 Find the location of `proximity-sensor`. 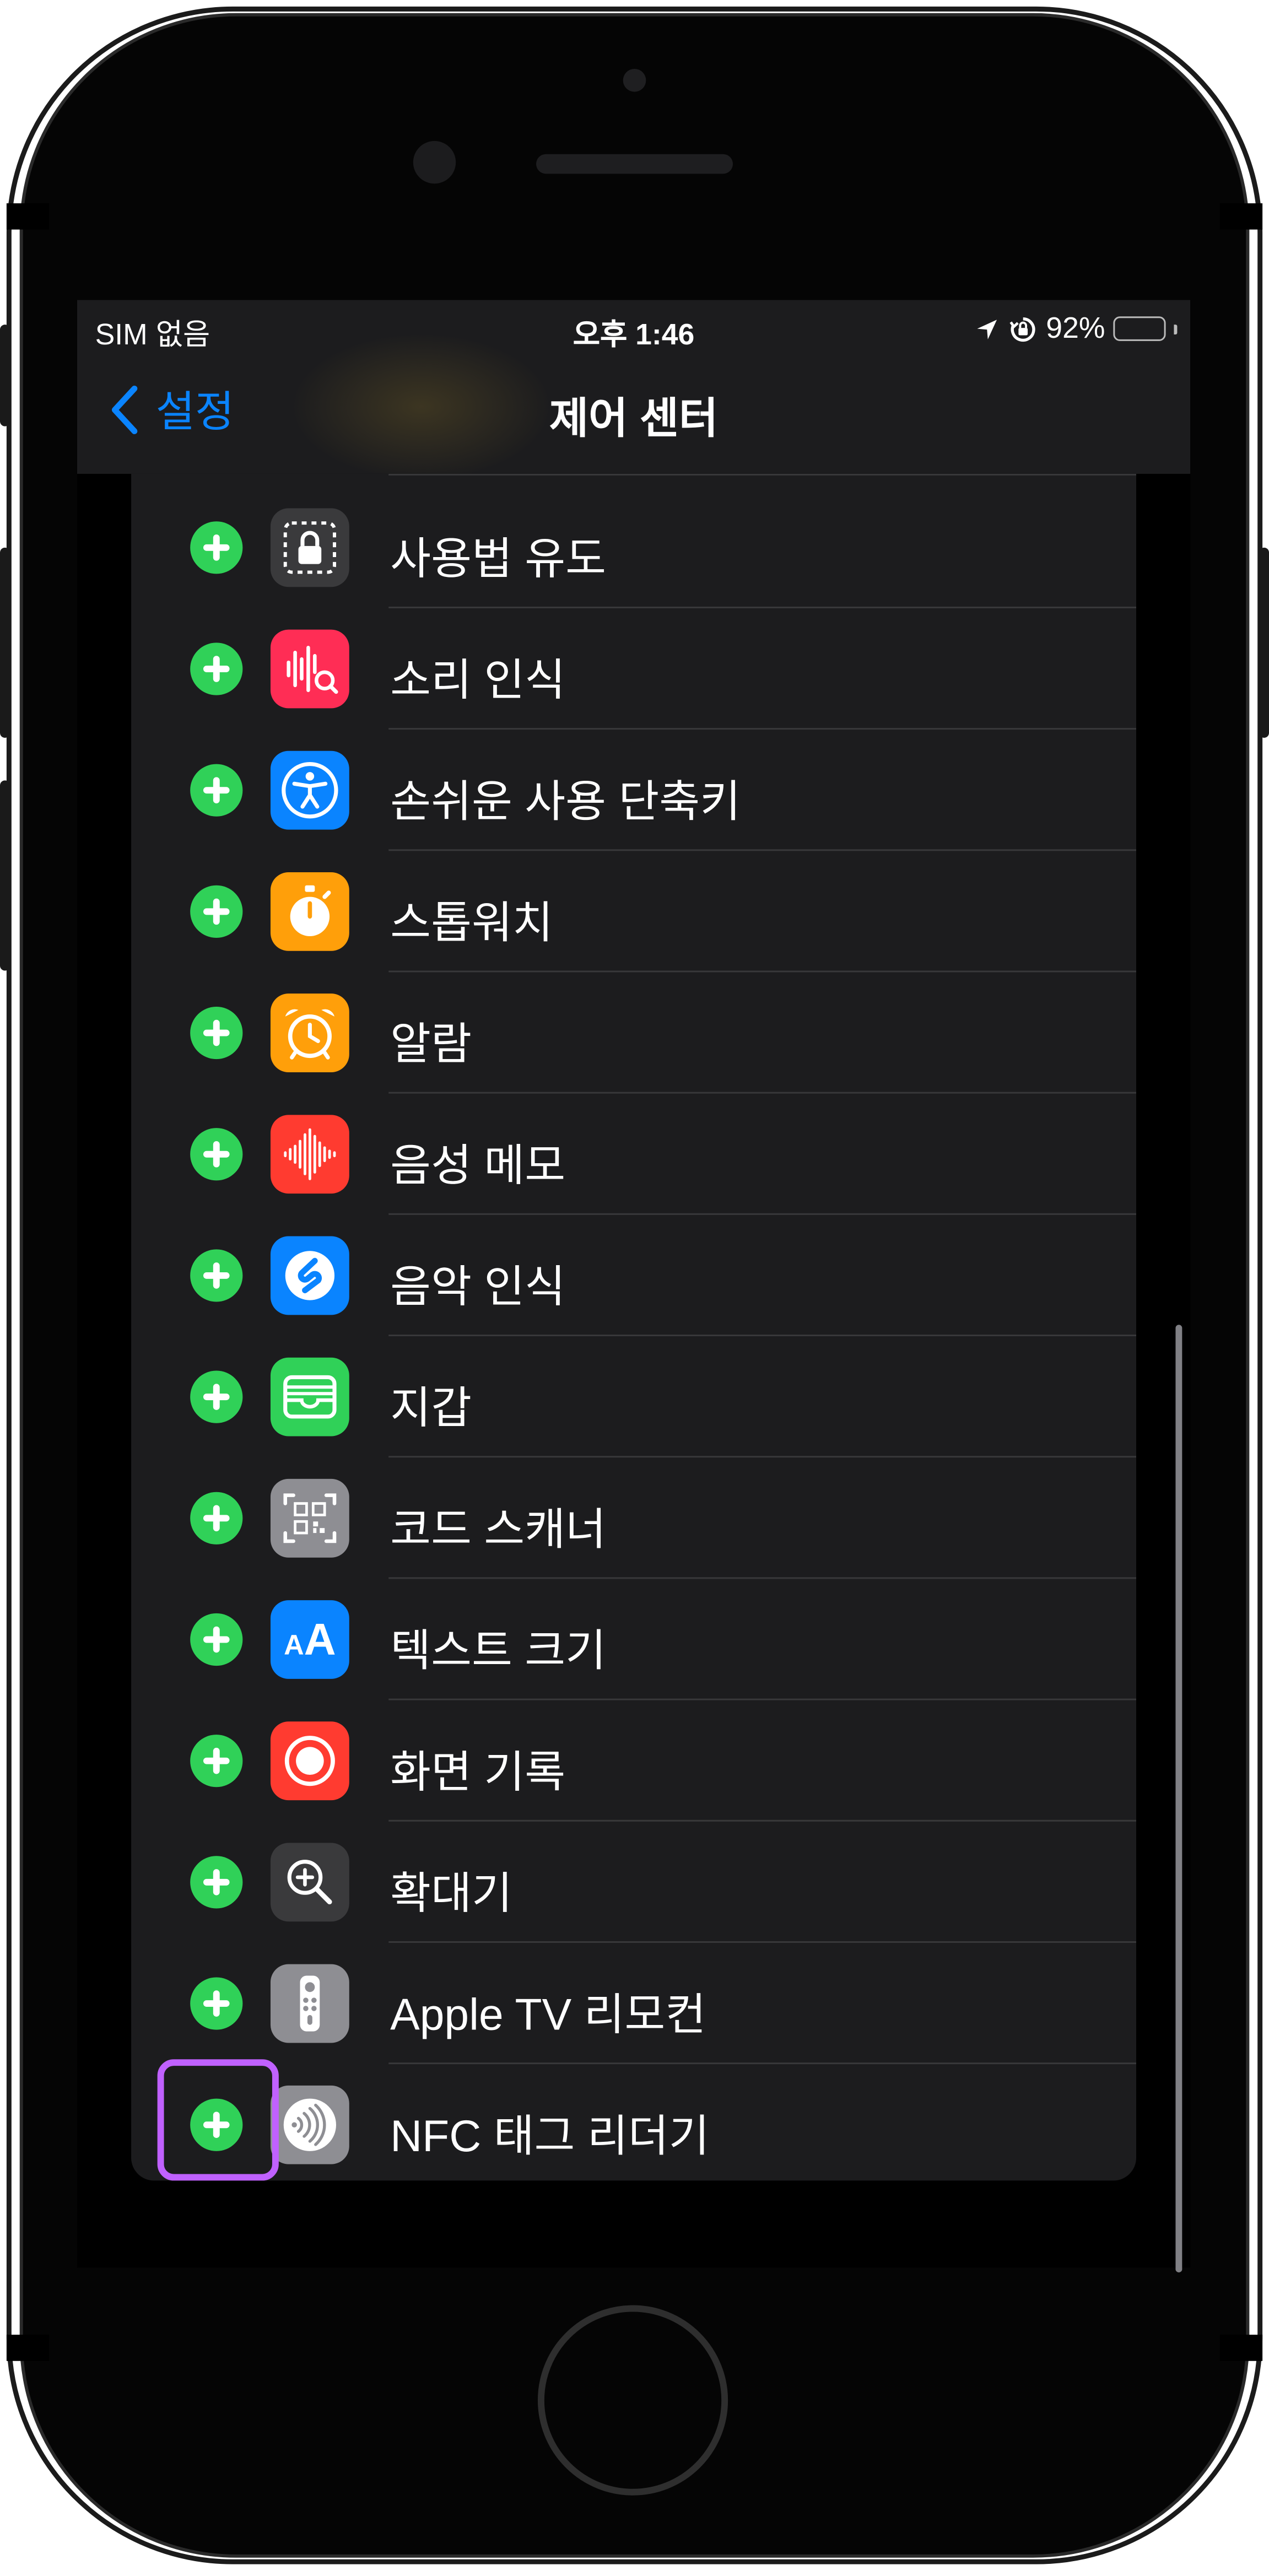

proximity-sensor is located at coordinates (634, 80).